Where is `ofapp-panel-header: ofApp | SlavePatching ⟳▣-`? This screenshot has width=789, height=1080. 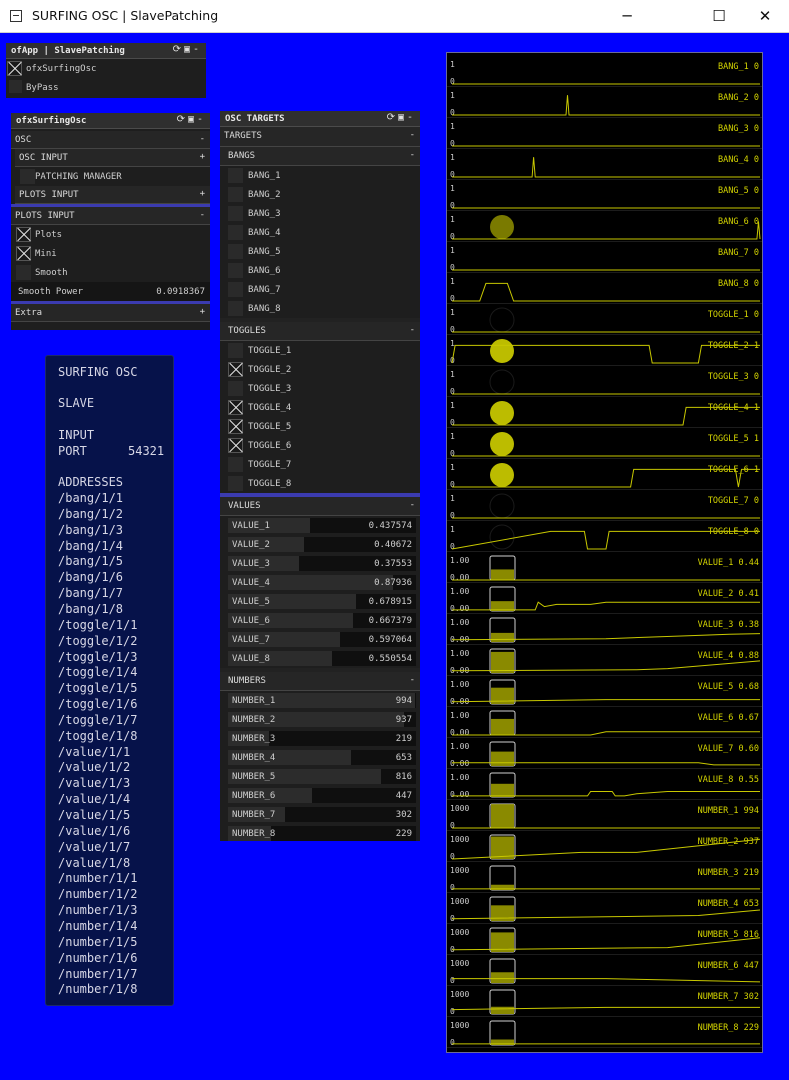 ofapp-panel-header: ofApp | SlavePatching ⟳▣- is located at coordinates (106, 51).